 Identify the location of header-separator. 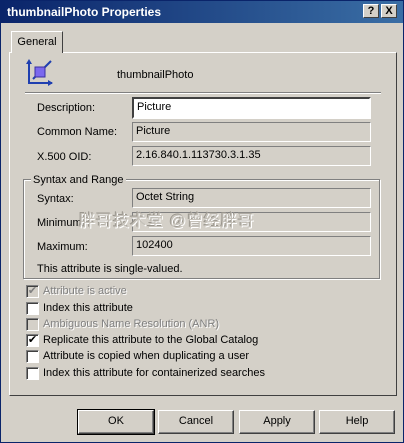
(203, 93).